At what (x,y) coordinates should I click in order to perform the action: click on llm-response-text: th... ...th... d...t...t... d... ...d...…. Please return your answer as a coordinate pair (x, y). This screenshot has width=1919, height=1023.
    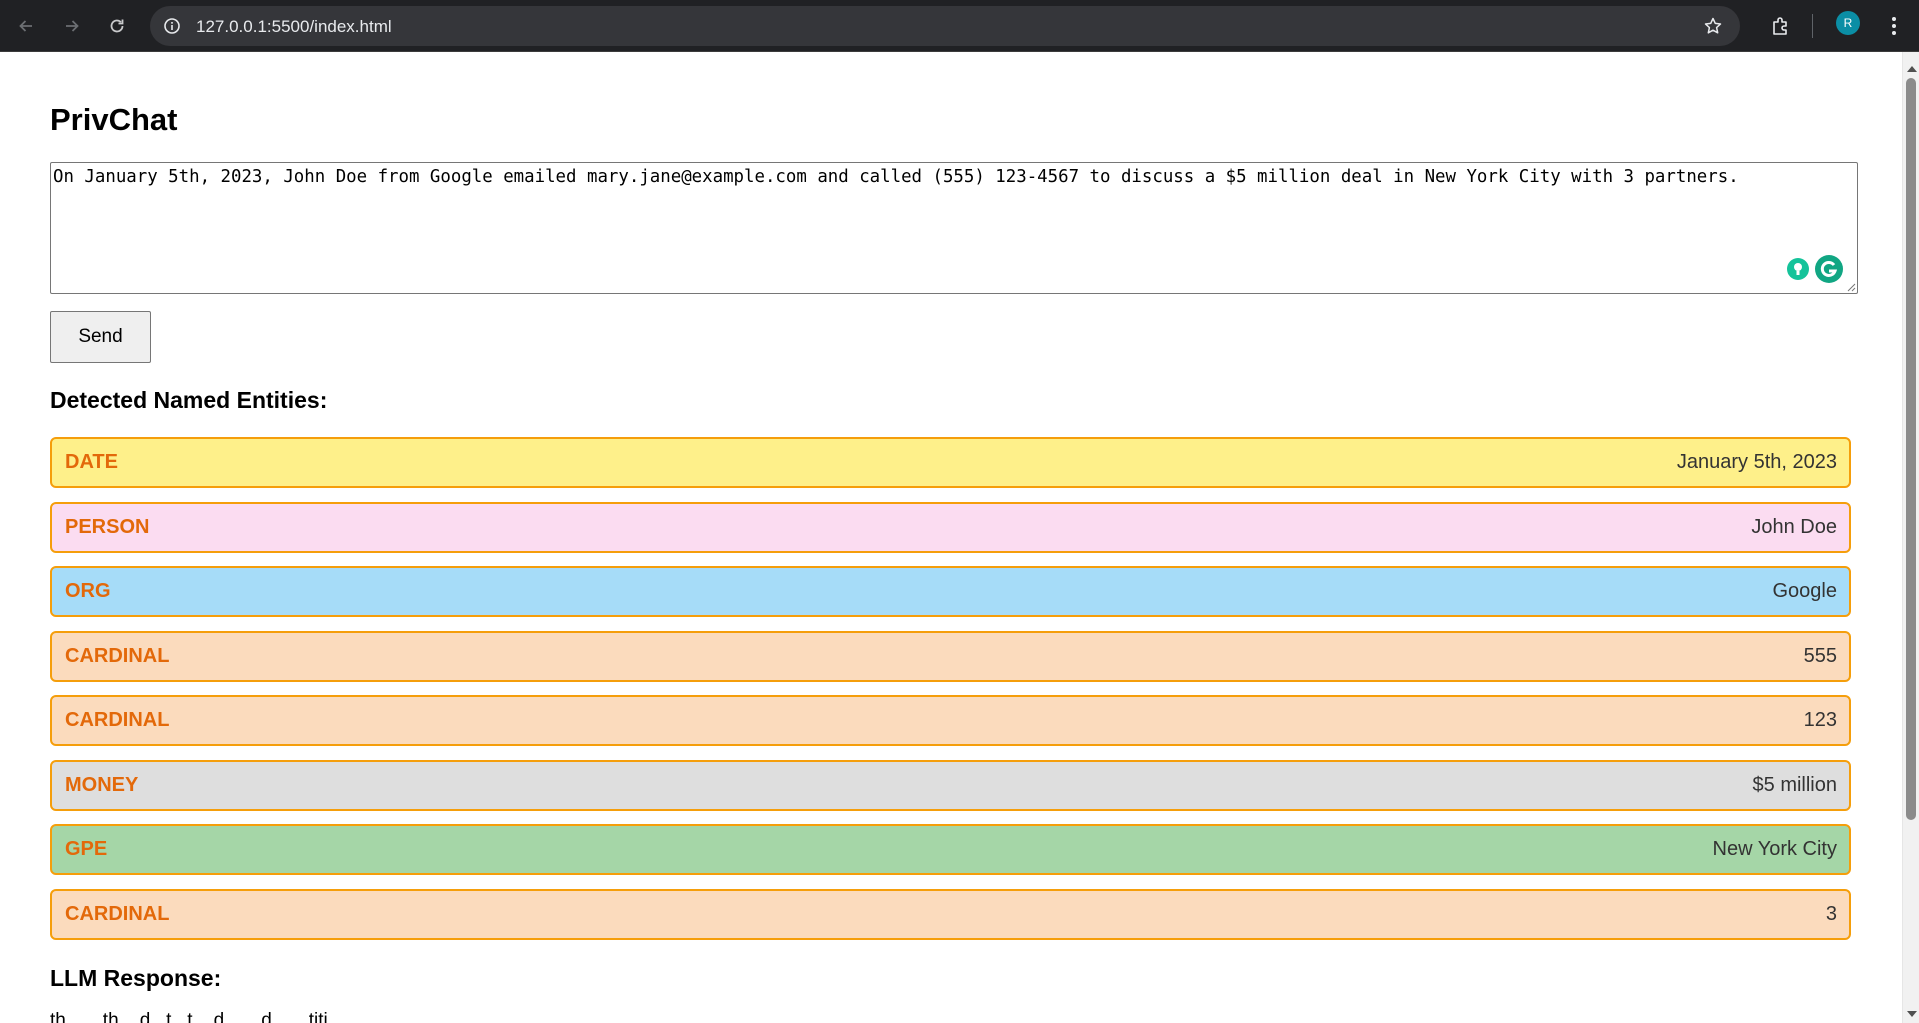
    Looking at the image, I should click on (197, 1016).